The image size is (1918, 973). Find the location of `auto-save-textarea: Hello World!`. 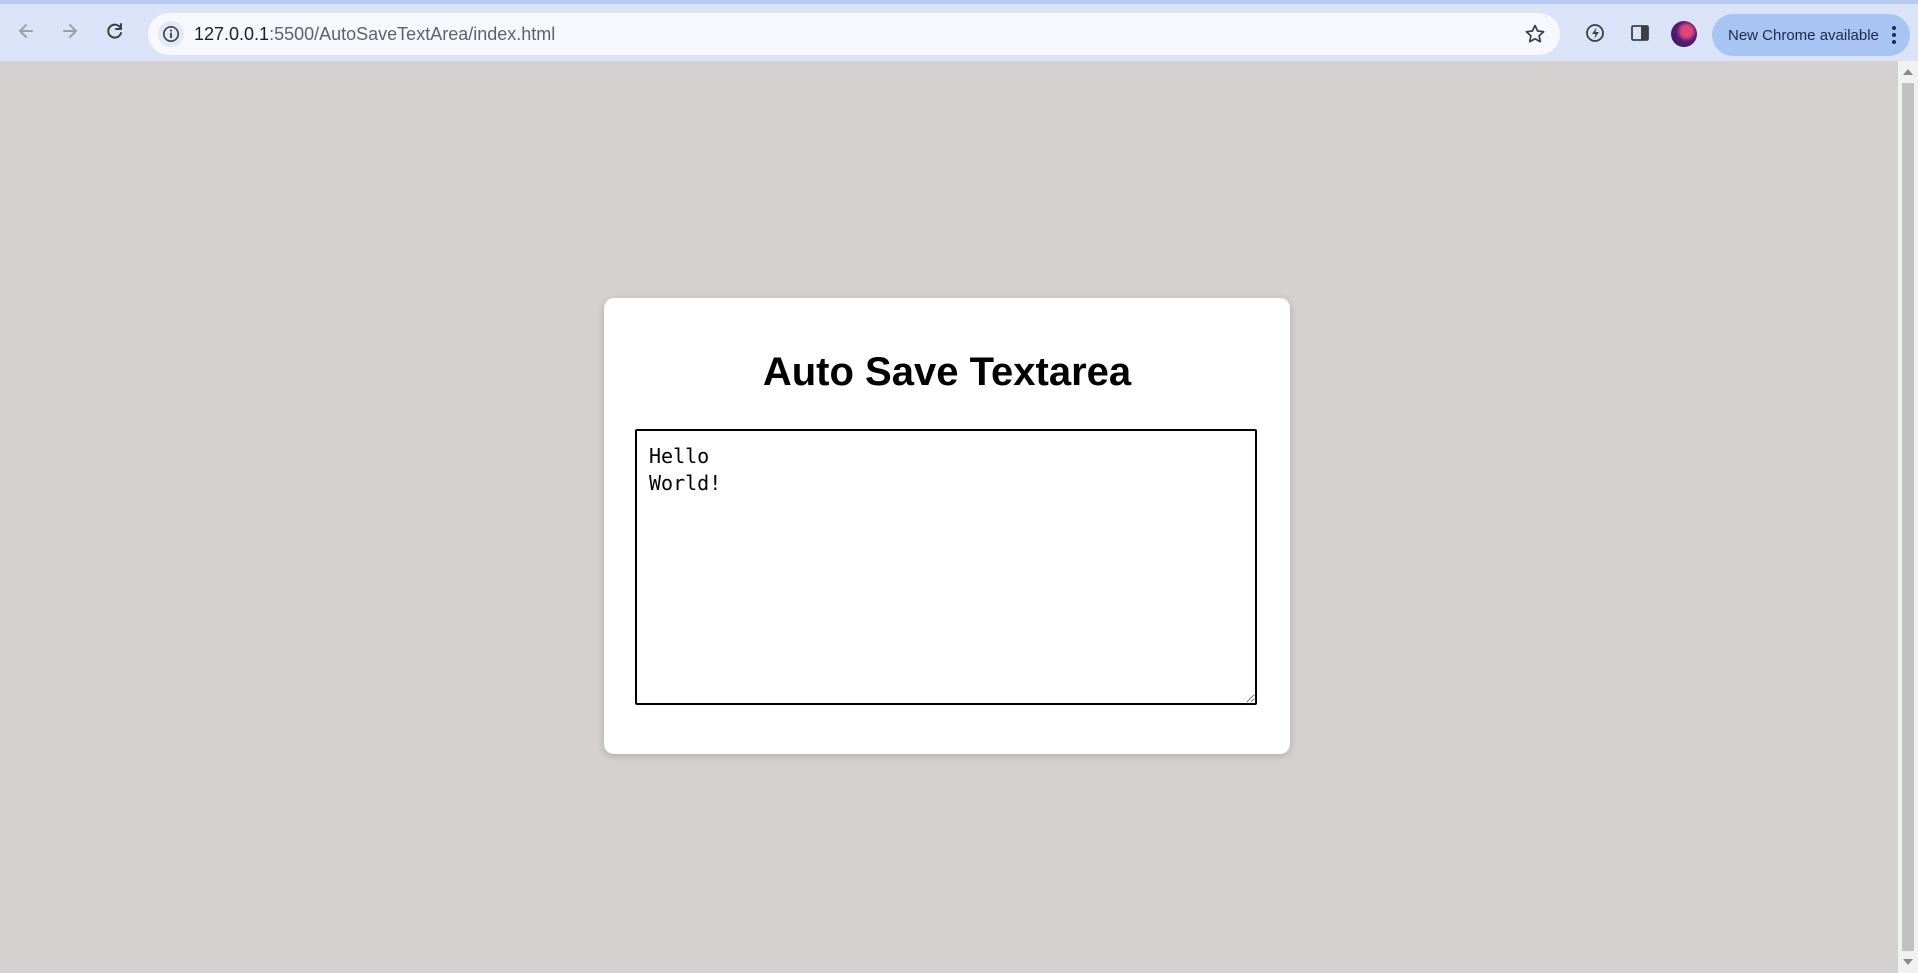

auto-save-textarea: Hello World! is located at coordinates (946, 567).